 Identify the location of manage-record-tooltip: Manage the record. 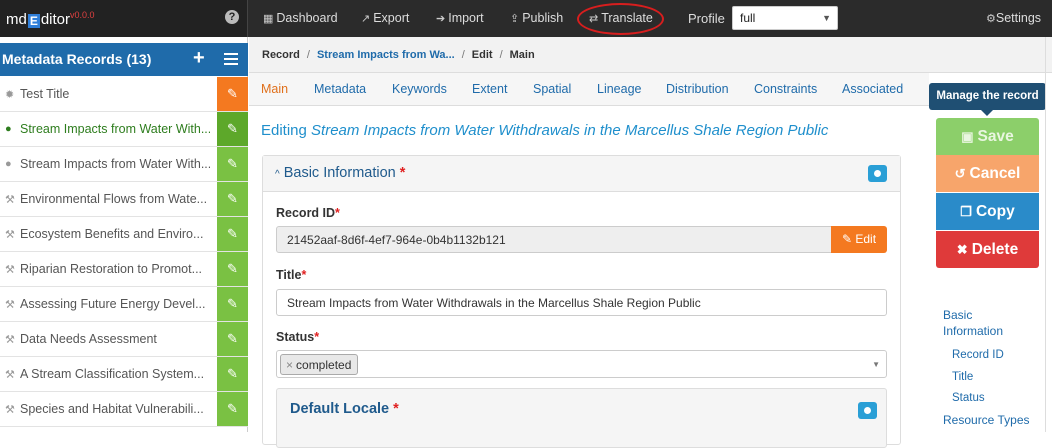
(987, 99).